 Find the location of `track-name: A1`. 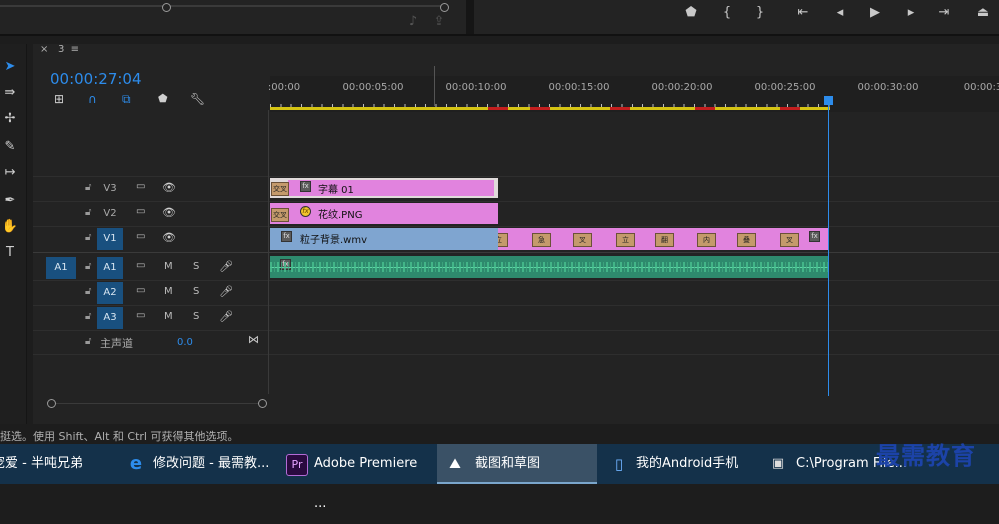

track-name: A1 is located at coordinates (110, 268).